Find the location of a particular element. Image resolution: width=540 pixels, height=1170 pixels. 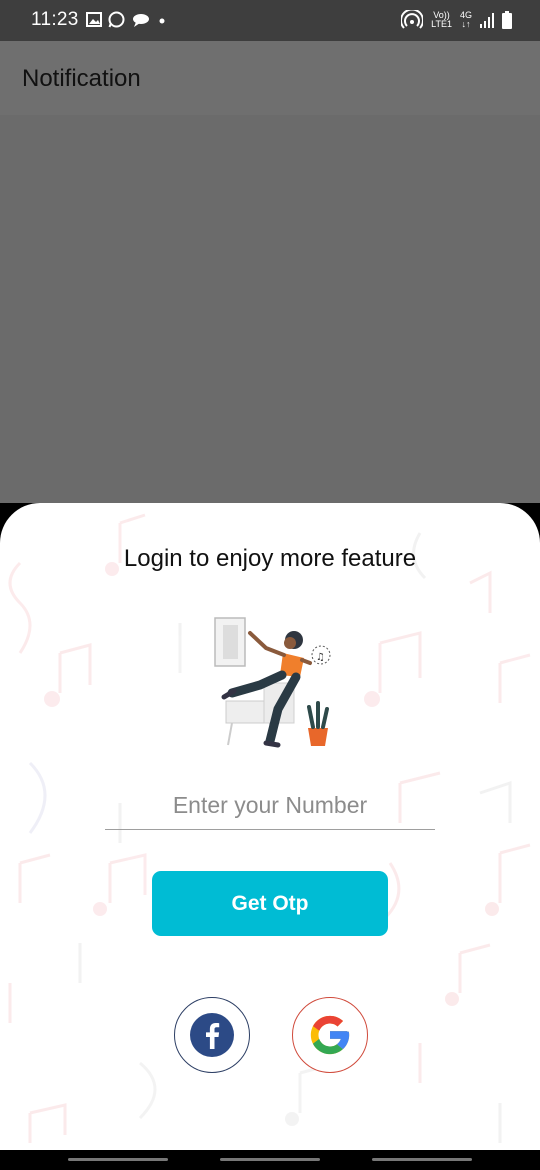

nav-back-button is located at coordinates (422, 1159).